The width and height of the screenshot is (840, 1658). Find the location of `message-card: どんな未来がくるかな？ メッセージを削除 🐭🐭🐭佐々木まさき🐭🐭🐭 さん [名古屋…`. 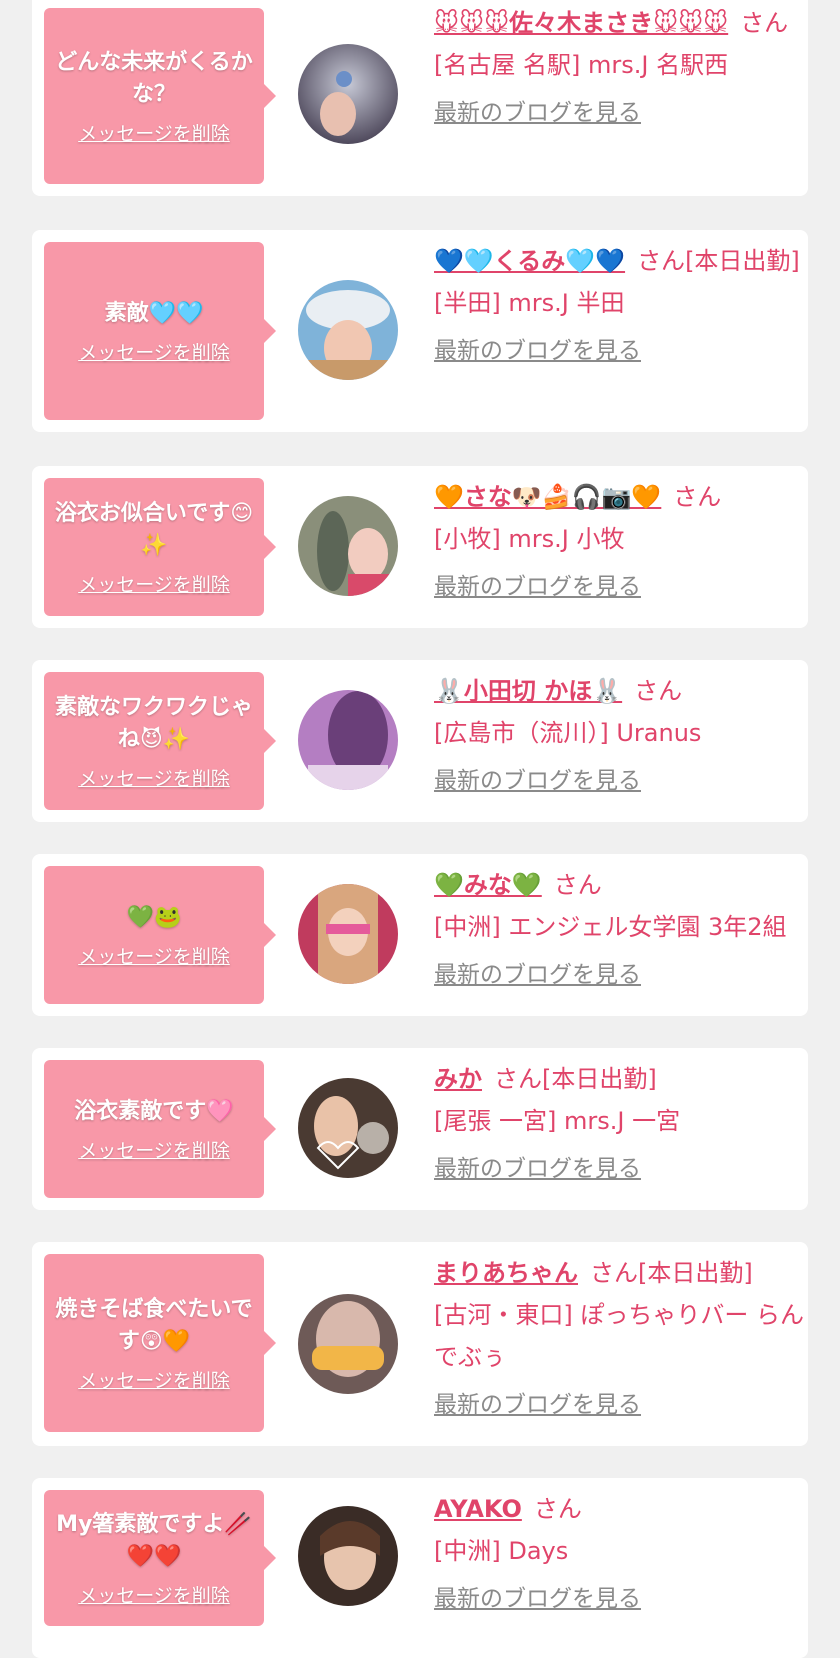

message-card: どんな未来がくるかな？ メッセージを削除 🐭🐭🐭佐々木まさき🐭🐭🐭 さん [名古屋… is located at coordinates (420, 98).